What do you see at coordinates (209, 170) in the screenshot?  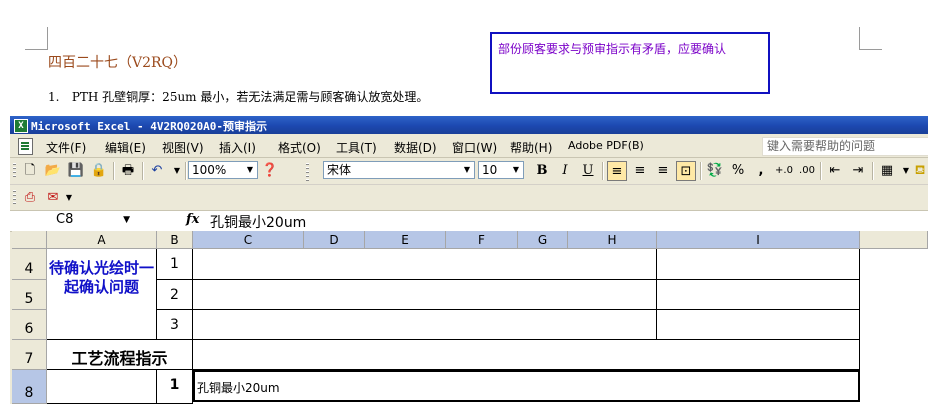 I see `zoom-value: 100%` at bounding box center [209, 170].